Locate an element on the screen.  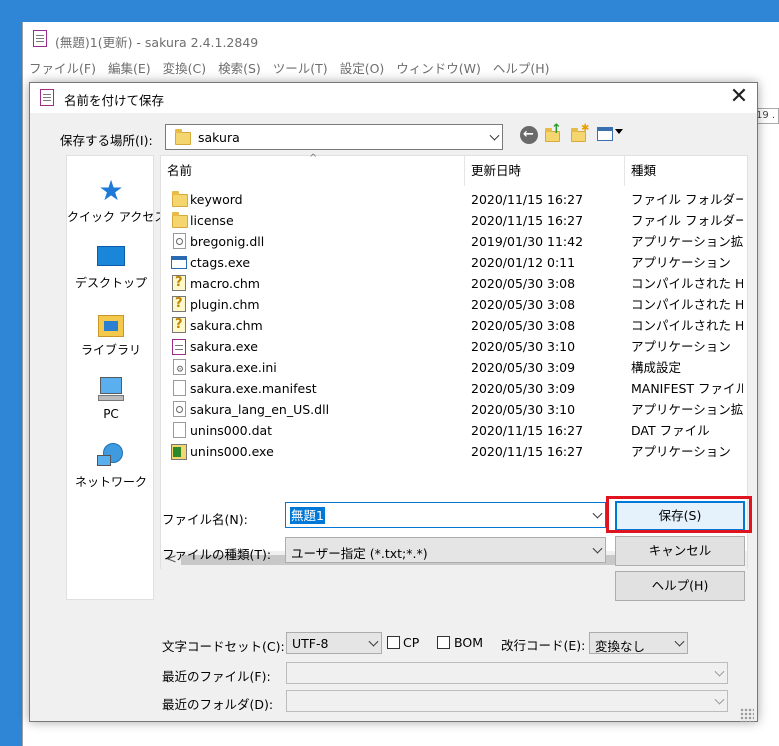
recent-folder-select is located at coordinates (507, 701).